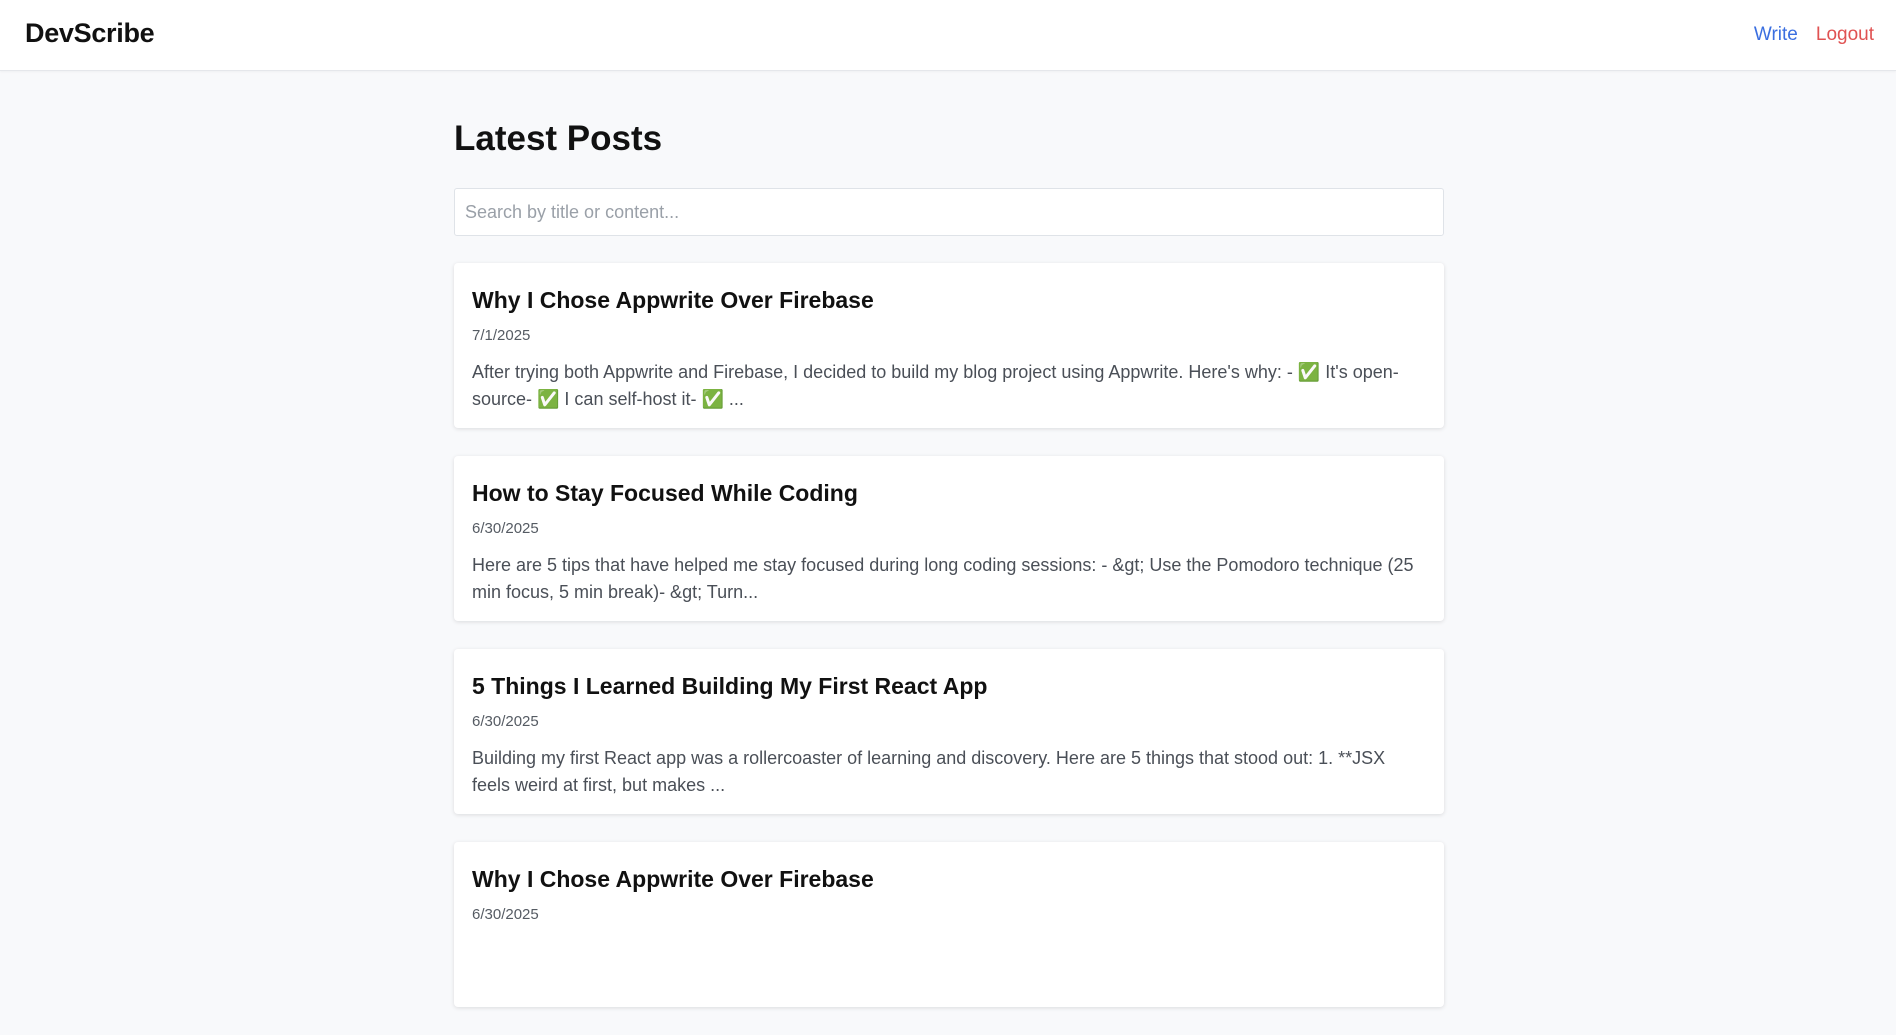 The height and width of the screenshot is (1035, 1896). What do you see at coordinates (949, 212) in the screenshot?
I see `search-input` at bounding box center [949, 212].